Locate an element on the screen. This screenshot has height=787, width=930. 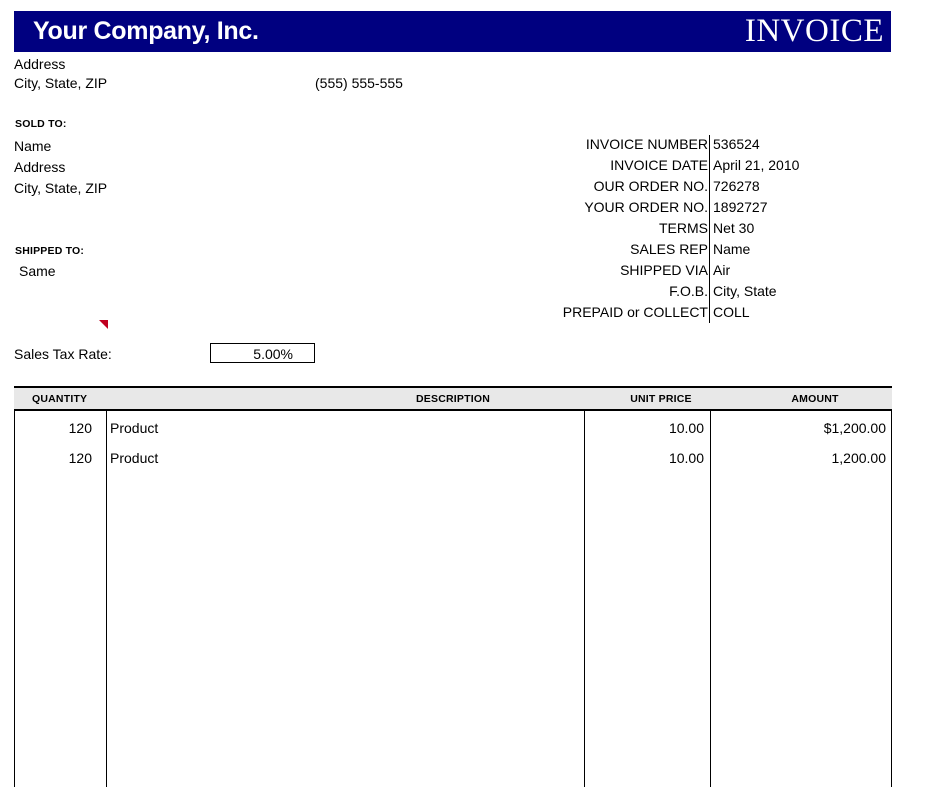
line-items-header-row: QUANTITY DESCRIPTION UNIT PRICE AMOUNT is located at coordinates (453, 398).